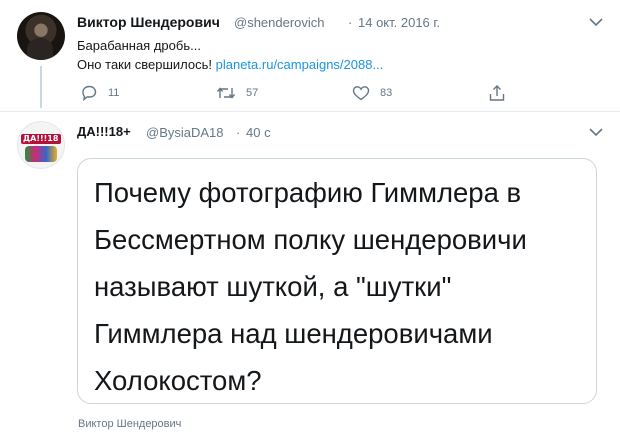 The width and height of the screenshot is (620, 442). I want to click on tweet-date: 14 окт. 2016 г., so click(399, 22).